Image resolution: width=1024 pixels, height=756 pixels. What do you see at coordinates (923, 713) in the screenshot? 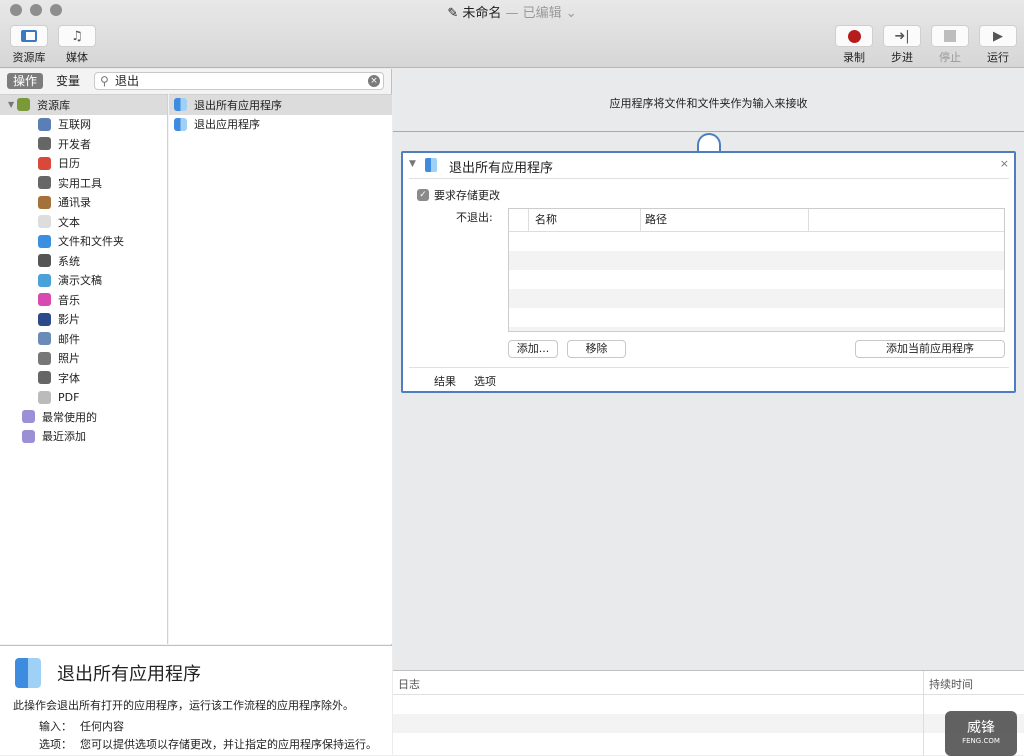
I see `column-divider` at bounding box center [923, 713].